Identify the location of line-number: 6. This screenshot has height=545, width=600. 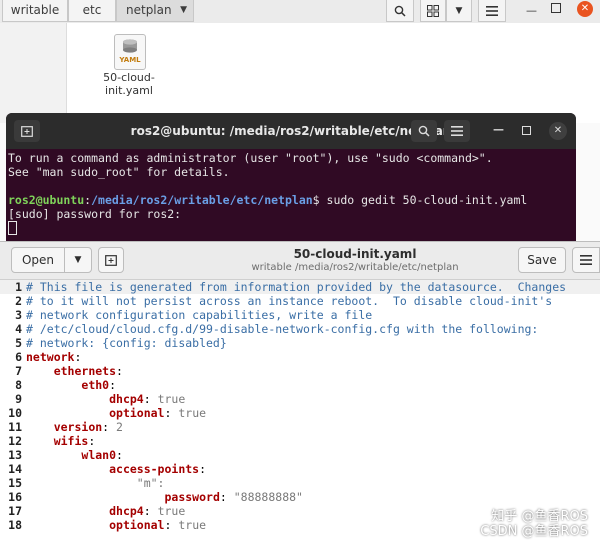
(18, 357).